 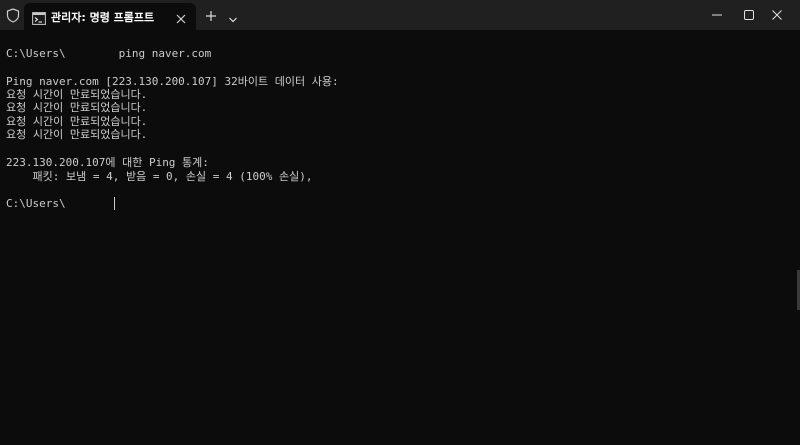 What do you see at coordinates (107, 162) in the screenshot?
I see `statistics-header-line: 223.130.200.107에 대한 Ping 통계:` at bounding box center [107, 162].